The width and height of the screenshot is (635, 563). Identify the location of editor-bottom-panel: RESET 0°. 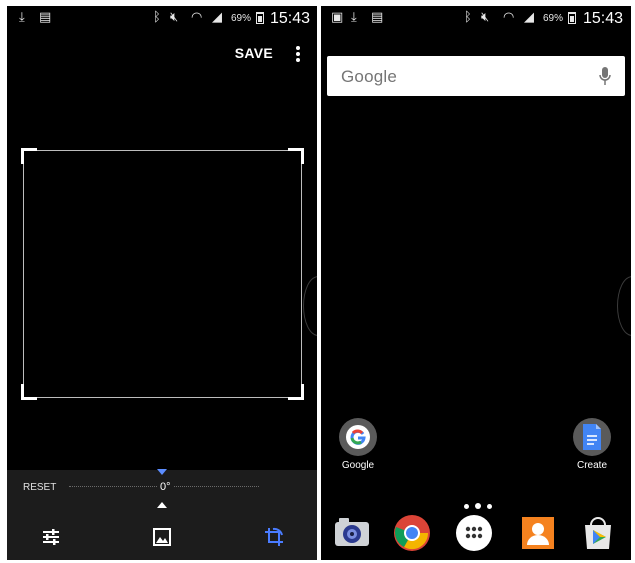
(162, 514).